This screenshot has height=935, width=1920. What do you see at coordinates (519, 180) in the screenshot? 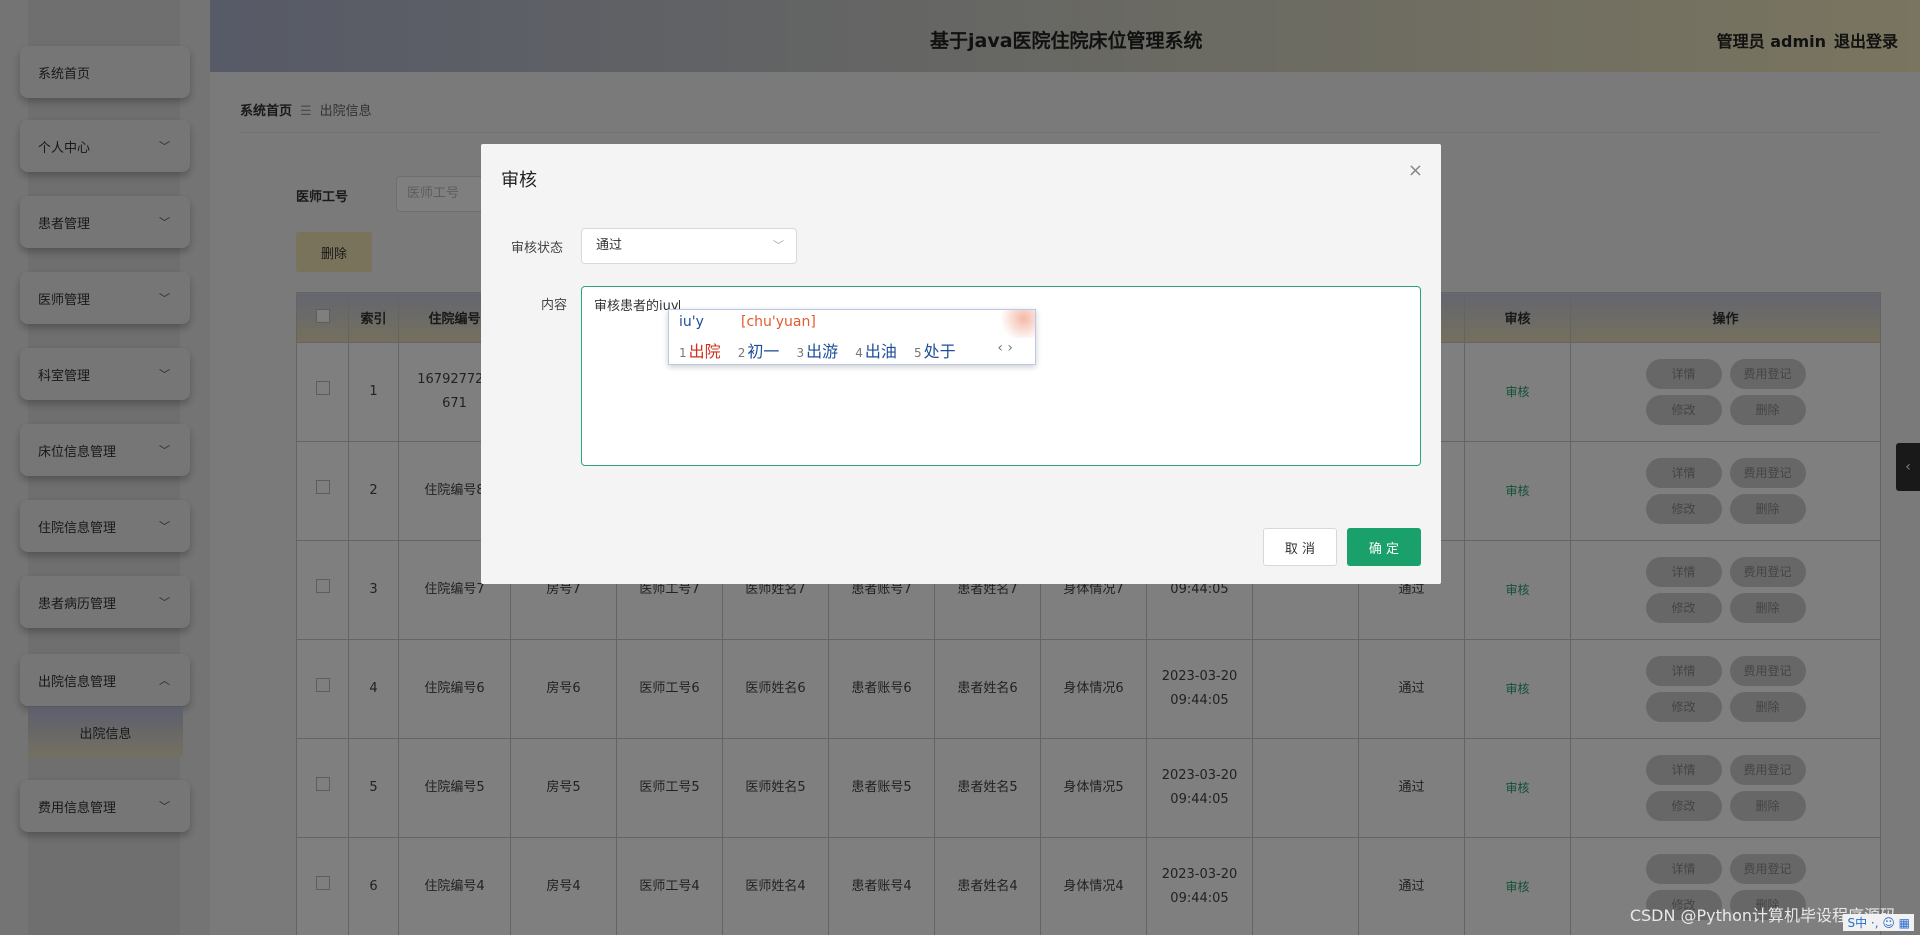
I see `dialog-title: 审核` at bounding box center [519, 180].